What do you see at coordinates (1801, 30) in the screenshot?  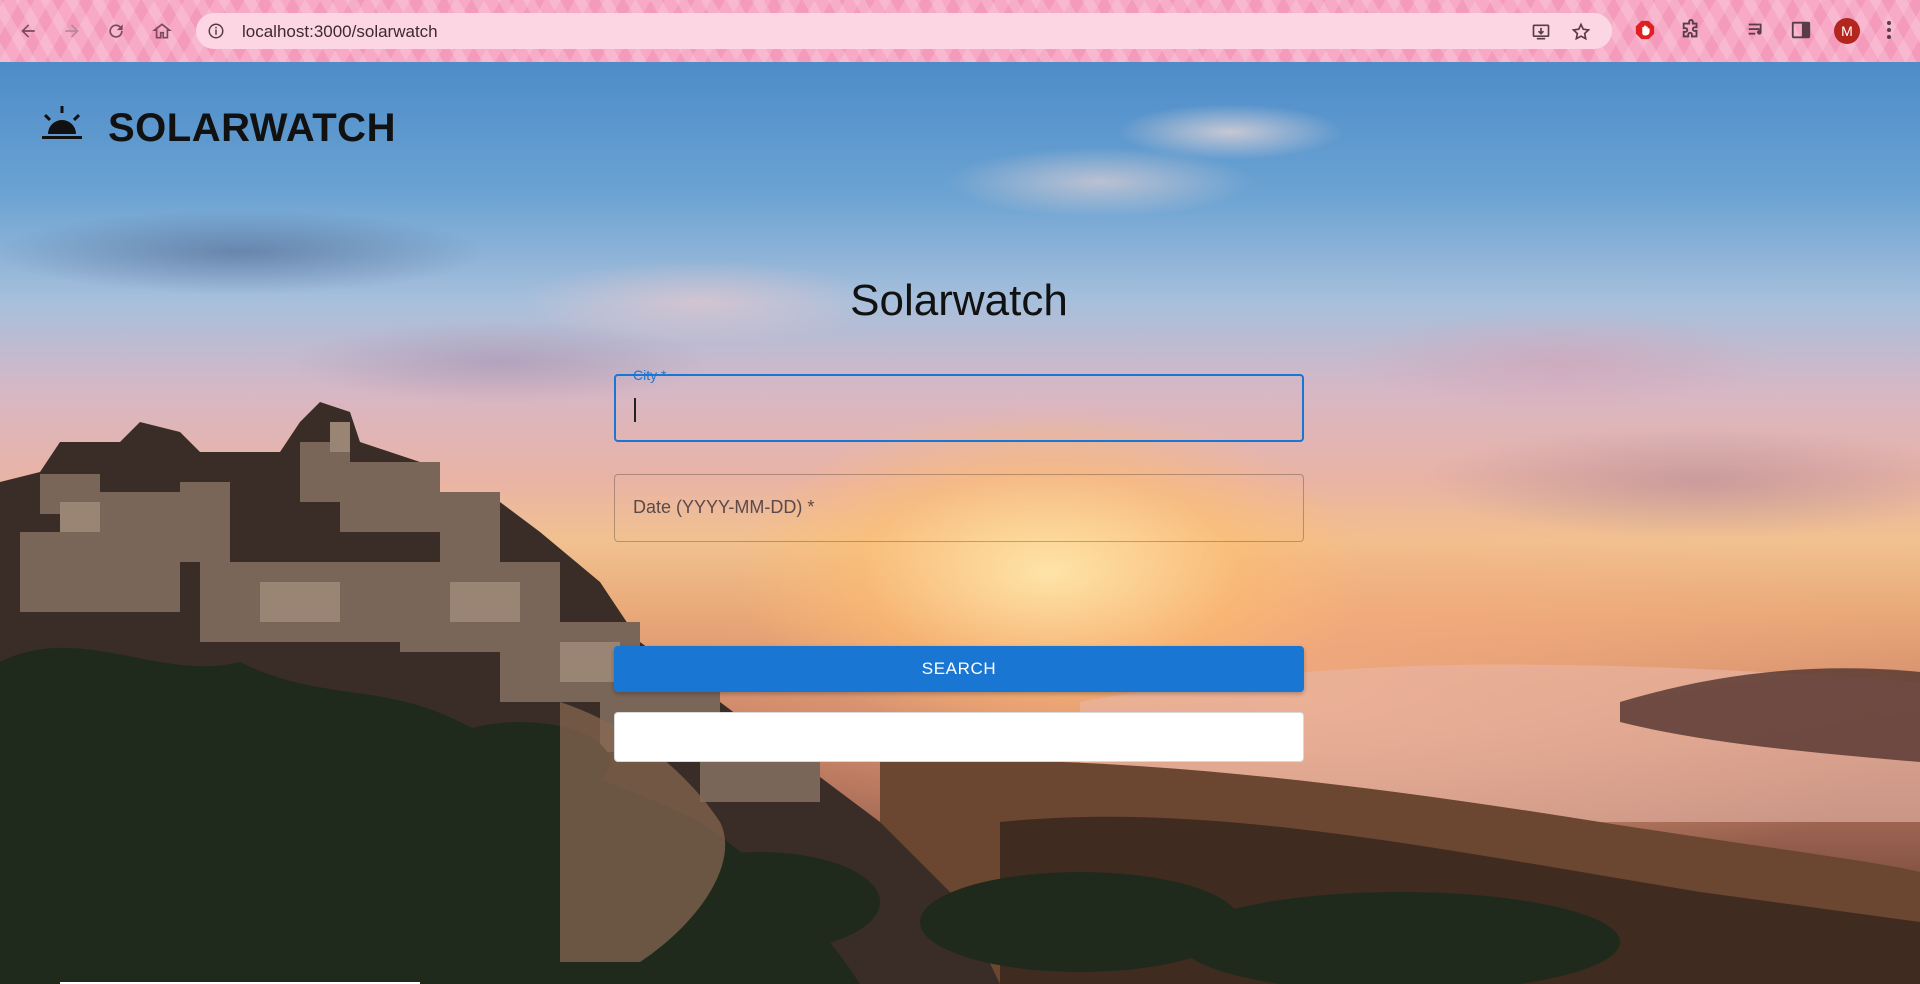 I see `side-panel-icon` at bounding box center [1801, 30].